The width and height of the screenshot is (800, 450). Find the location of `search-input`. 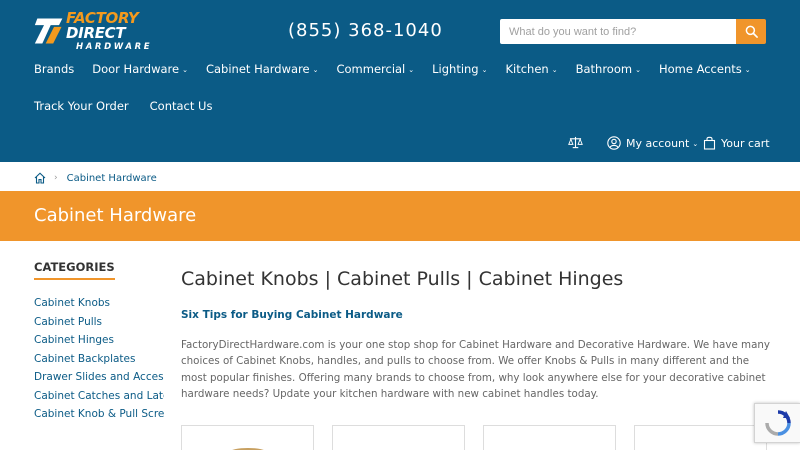

search-input is located at coordinates (618, 31).